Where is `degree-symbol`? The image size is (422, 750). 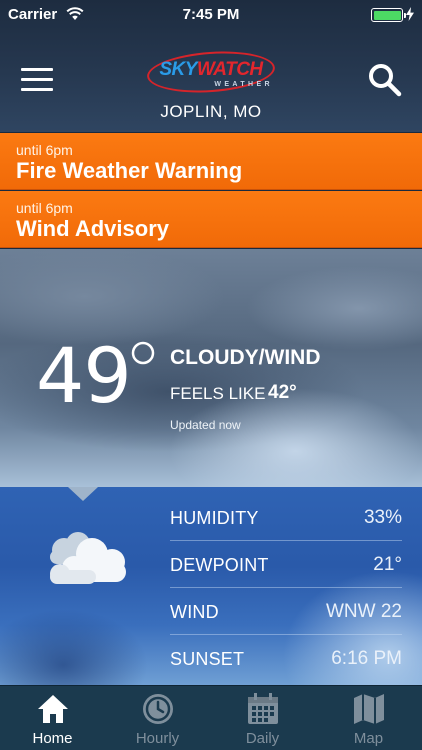 degree-symbol is located at coordinates (143, 353).